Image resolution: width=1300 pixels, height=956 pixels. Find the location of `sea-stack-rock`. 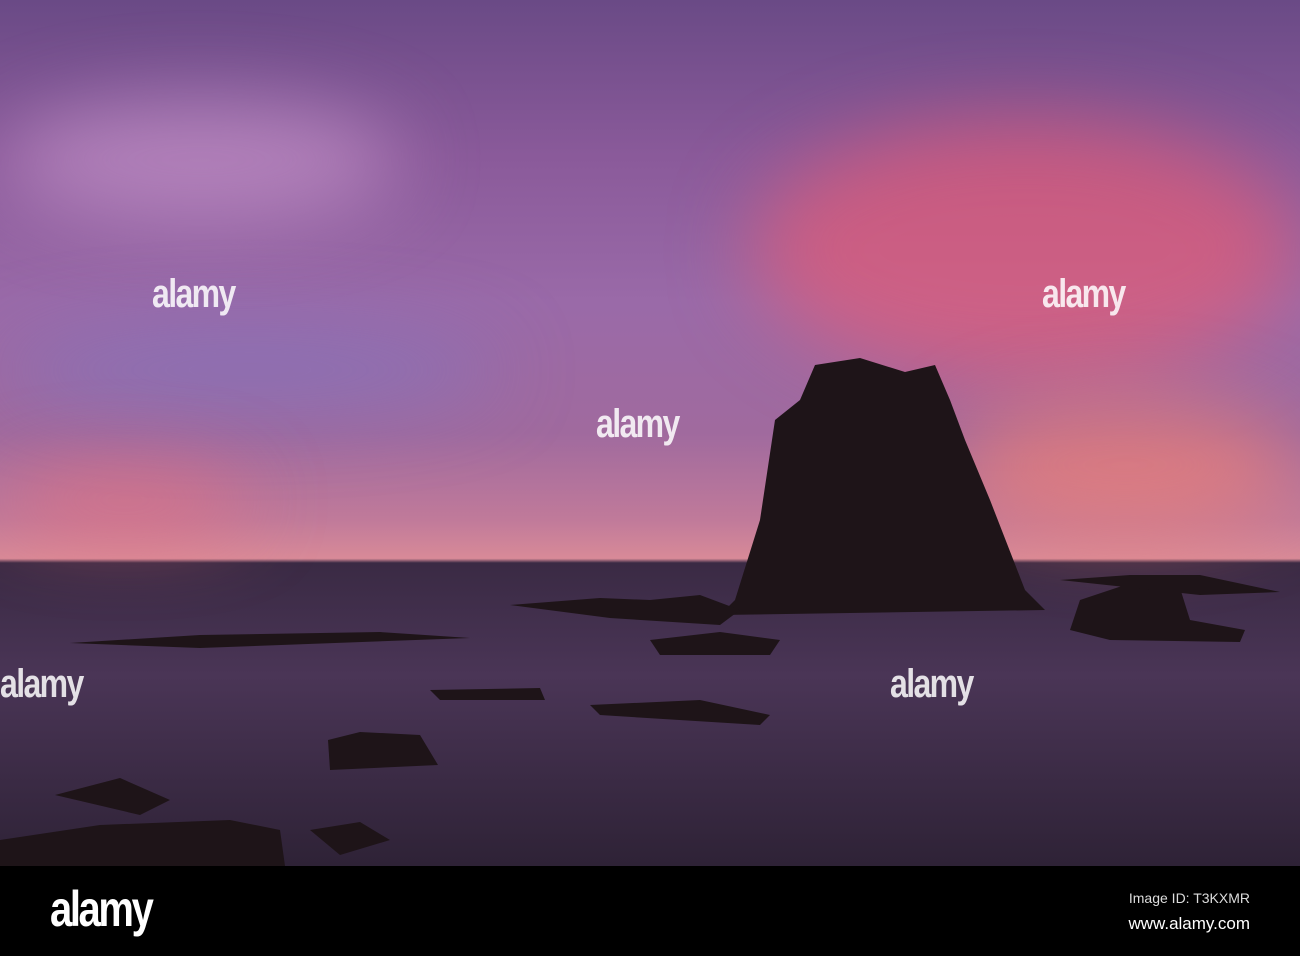

sea-stack-rock is located at coordinates (882, 486).